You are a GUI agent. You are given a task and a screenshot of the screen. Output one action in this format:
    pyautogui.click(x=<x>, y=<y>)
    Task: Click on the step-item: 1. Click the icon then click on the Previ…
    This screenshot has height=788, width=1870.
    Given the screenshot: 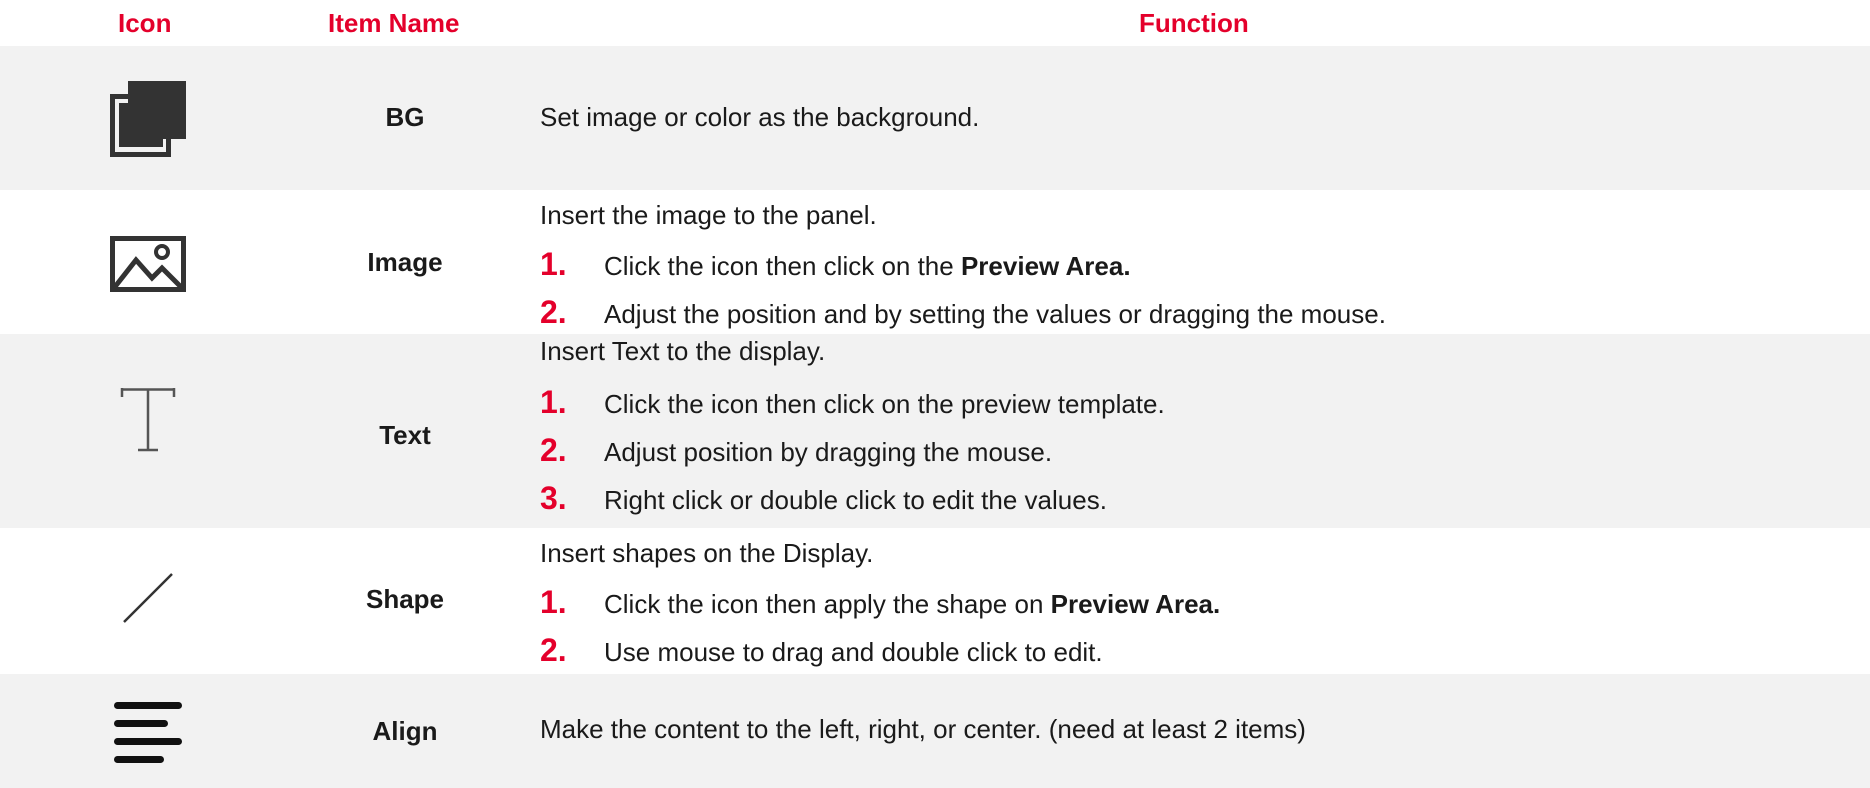 What is the action you would take?
    pyautogui.click(x=835, y=264)
    